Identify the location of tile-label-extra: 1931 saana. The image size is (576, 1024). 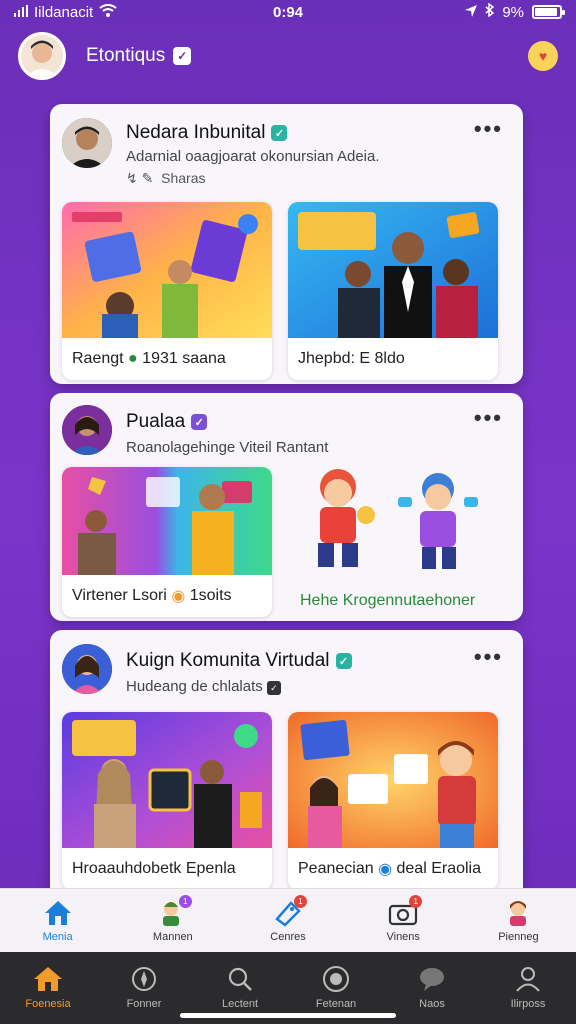
(184, 358).